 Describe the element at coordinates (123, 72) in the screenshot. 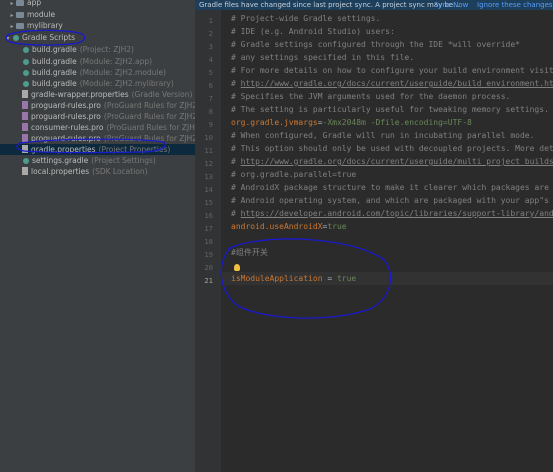

I see `tree-item-hint: (Module: ZJH2.module)` at that location.